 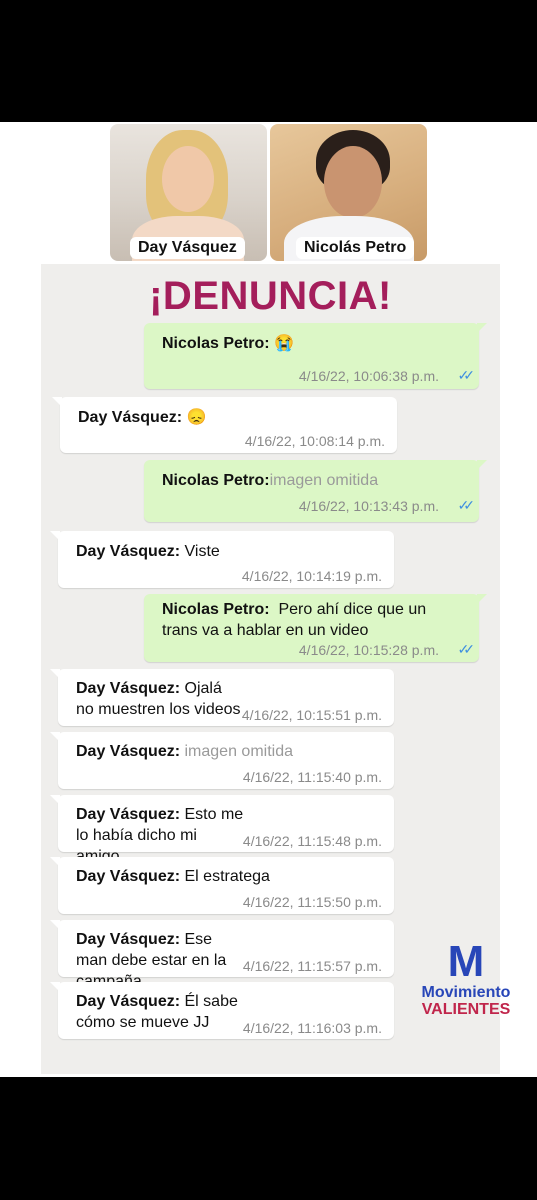 What do you see at coordinates (368, 650) in the screenshot?
I see `message-time: 4/16/22, 10:15:28 p.m.` at bounding box center [368, 650].